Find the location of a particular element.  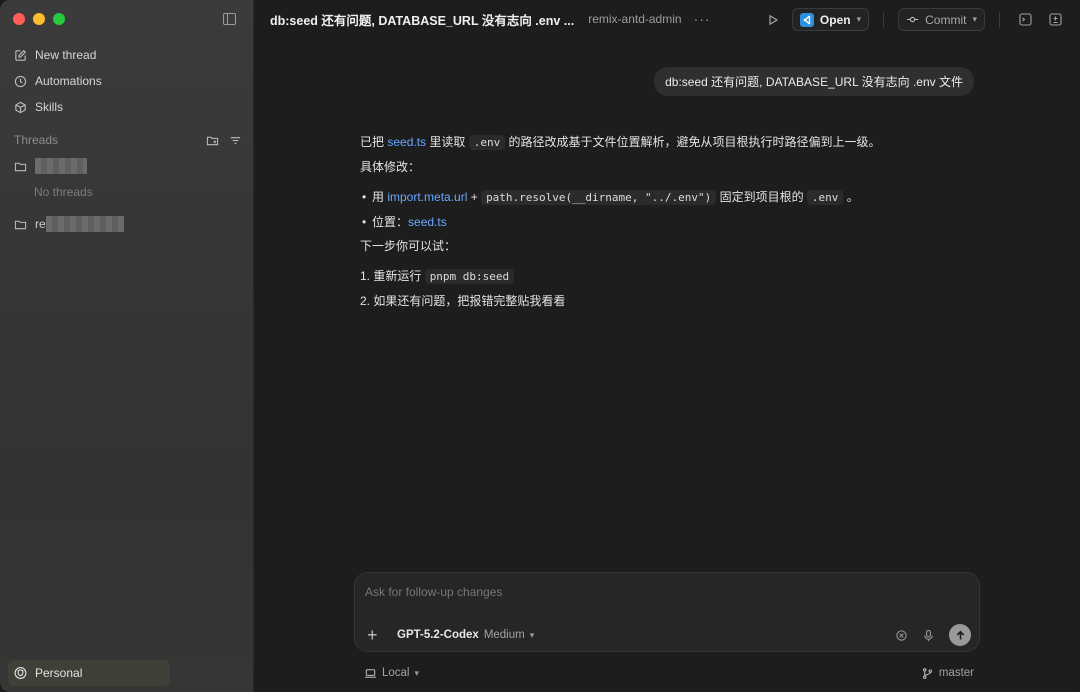

run-icon is located at coordinates (773, 20).